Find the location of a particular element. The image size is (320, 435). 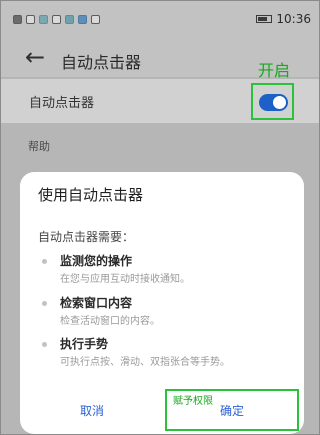

confirm-highlight: 赋予权限 确定 is located at coordinates (232, 410).